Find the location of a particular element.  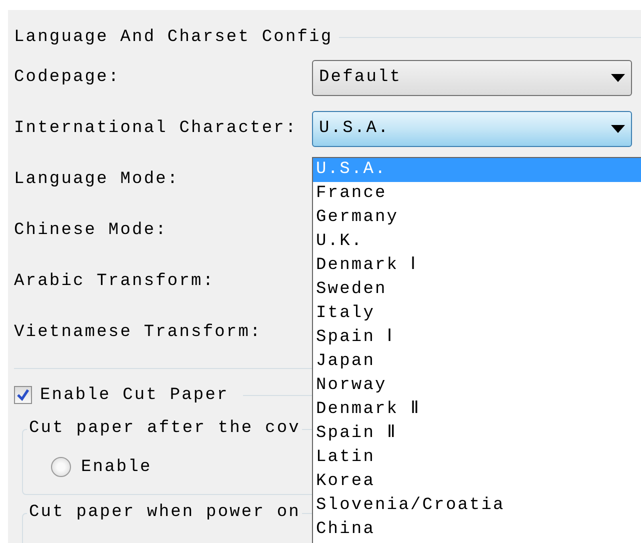

field-label: Arabic Transform: is located at coordinates (115, 281).